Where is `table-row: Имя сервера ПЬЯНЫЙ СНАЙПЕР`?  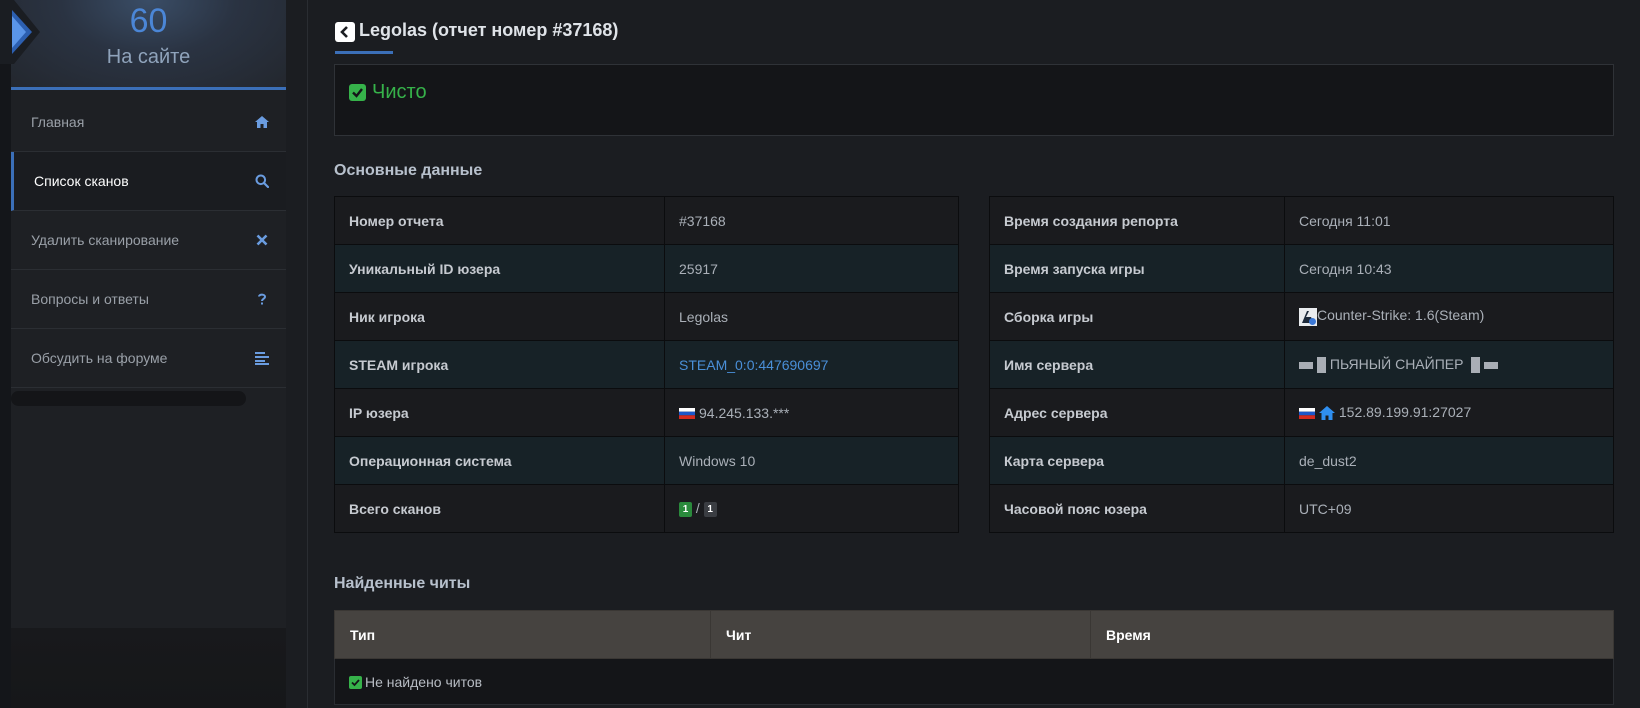
table-row: Имя сервера ПЬЯНЫЙ СНАЙПЕР is located at coordinates (1301, 364).